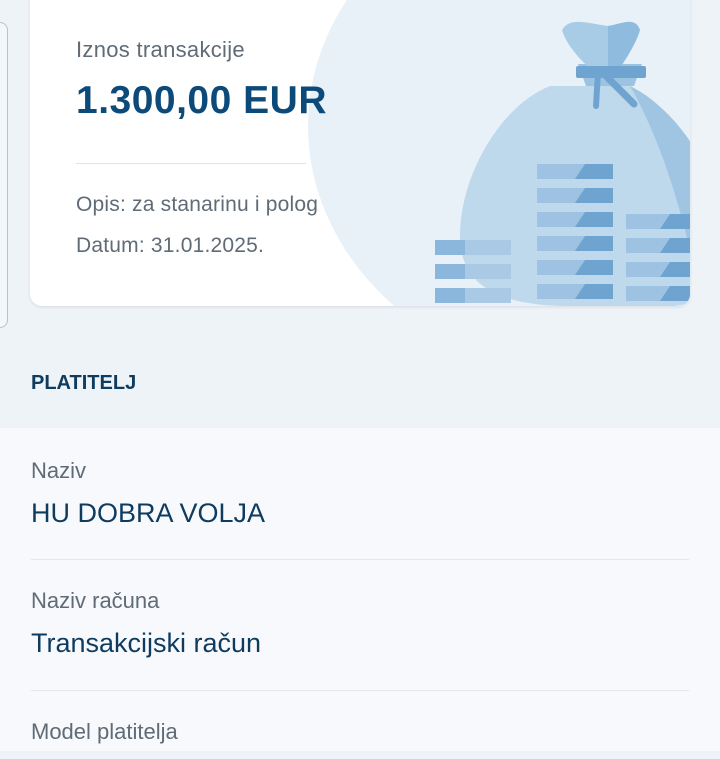 The image size is (720, 759). What do you see at coordinates (4, 175) in the screenshot?
I see `previous-card-edge` at bounding box center [4, 175].